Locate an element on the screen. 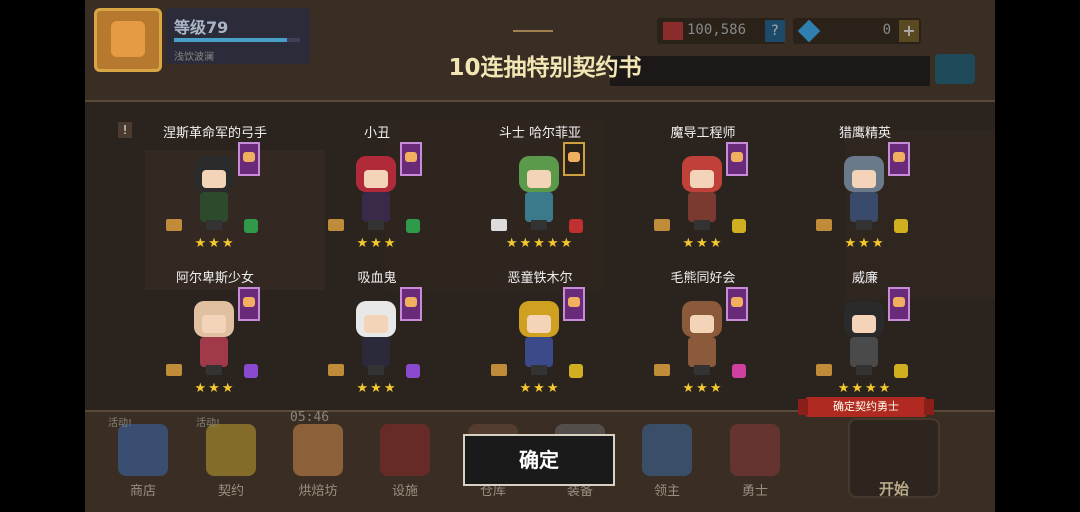  start-label: 开始 is located at coordinates (894, 488).